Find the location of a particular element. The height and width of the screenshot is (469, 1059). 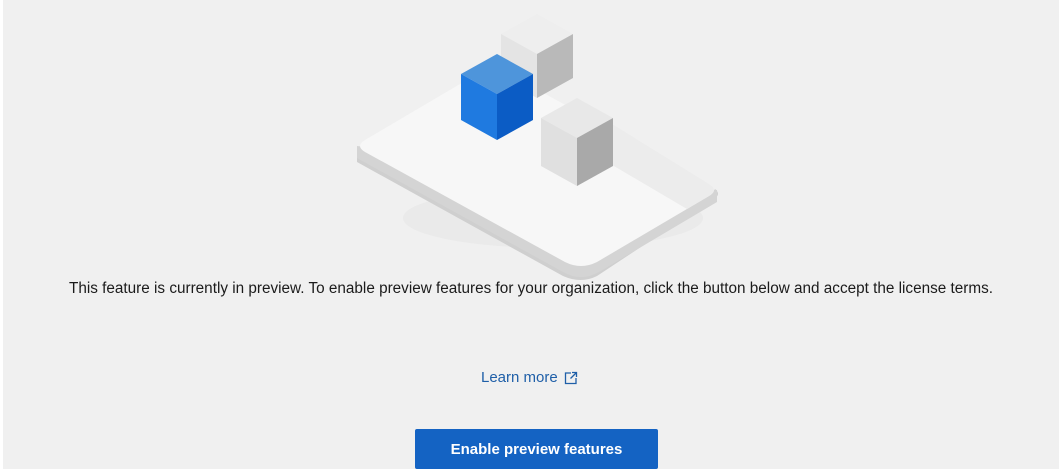

learn-more-label: Learn more is located at coordinates (519, 377).